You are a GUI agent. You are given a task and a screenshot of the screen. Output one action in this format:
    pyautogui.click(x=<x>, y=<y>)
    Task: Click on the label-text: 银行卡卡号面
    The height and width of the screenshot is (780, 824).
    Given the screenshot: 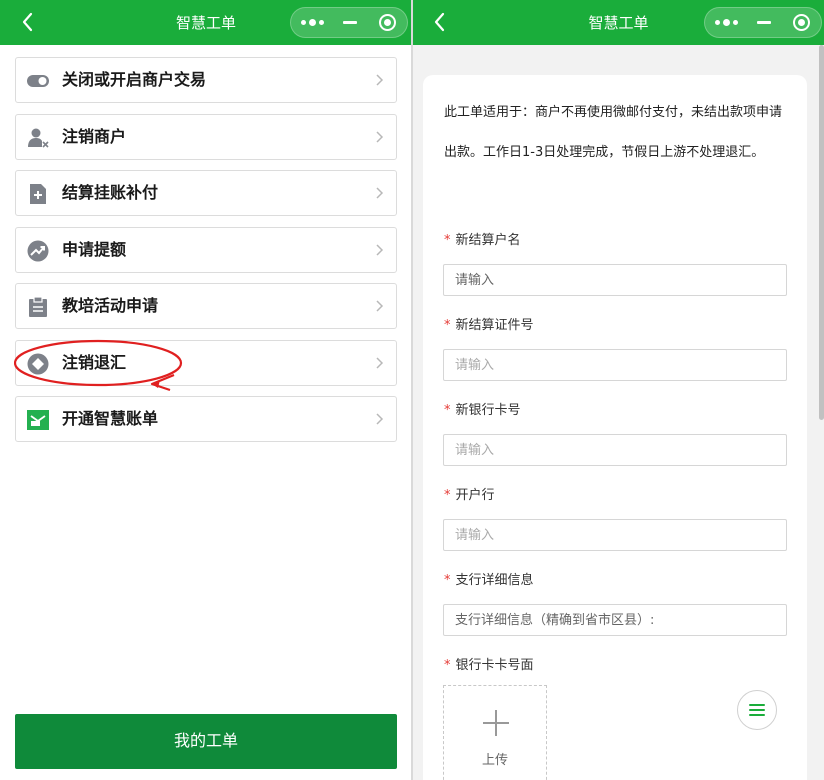 What is the action you would take?
    pyautogui.click(x=494, y=665)
    